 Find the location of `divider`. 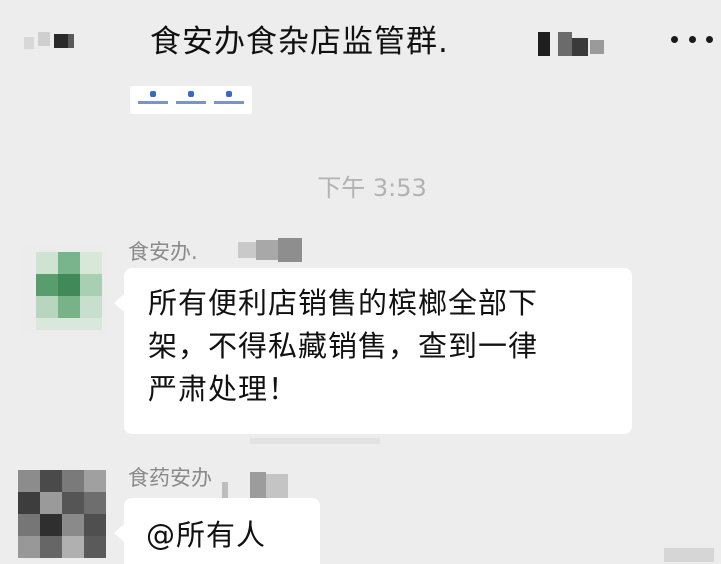

divider is located at coordinates (315, 441).